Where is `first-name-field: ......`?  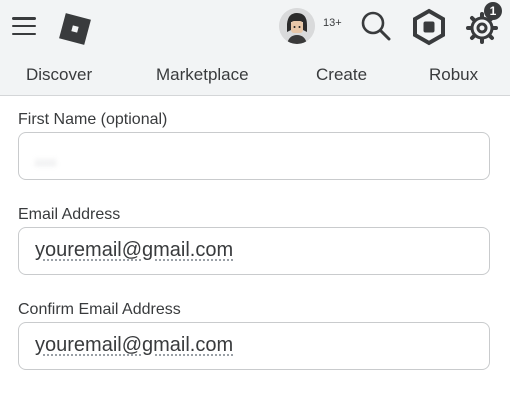
first-name-field: ...... is located at coordinates (254, 156).